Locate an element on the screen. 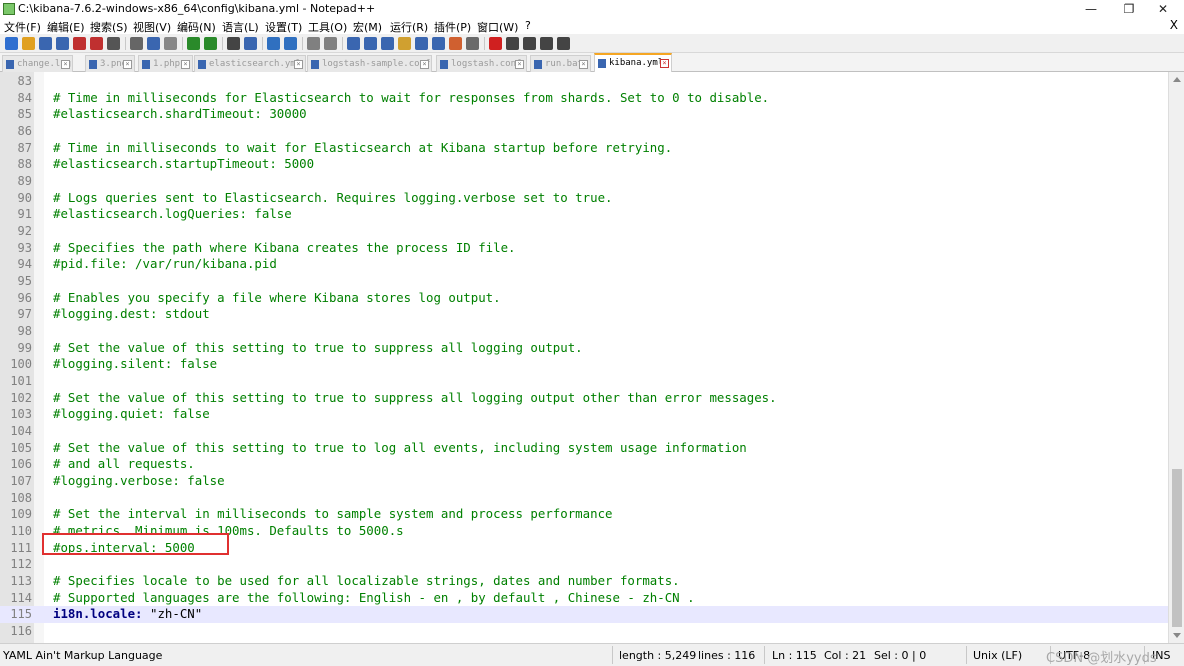 The width and height of the screenshot is (1184, 666). tab-label: kibana.yml is located at coordinates (636, 63).